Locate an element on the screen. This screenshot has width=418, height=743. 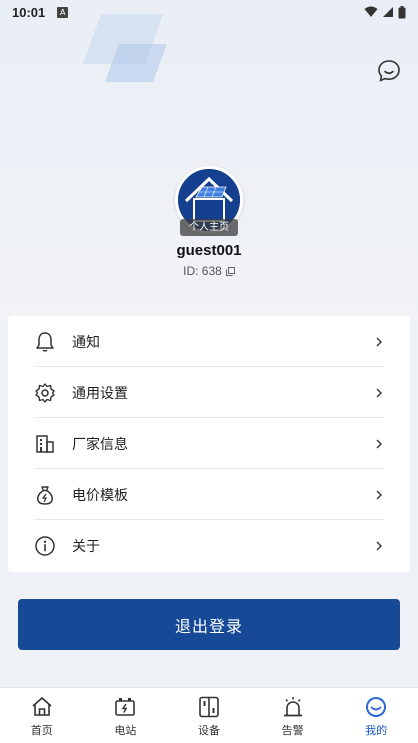
notification-icon: A is located at coordinates (63, 12).